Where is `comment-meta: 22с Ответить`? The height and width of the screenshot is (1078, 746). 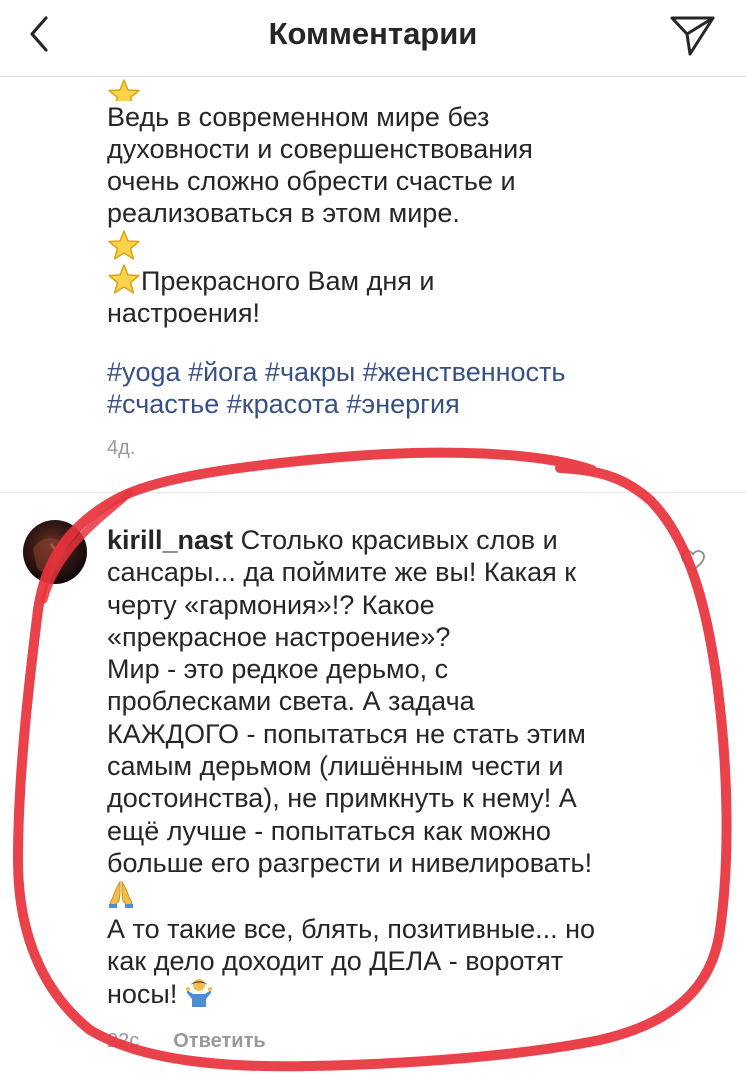 comment-meta: 22с Ответить is located at coordinates (186, 1041).